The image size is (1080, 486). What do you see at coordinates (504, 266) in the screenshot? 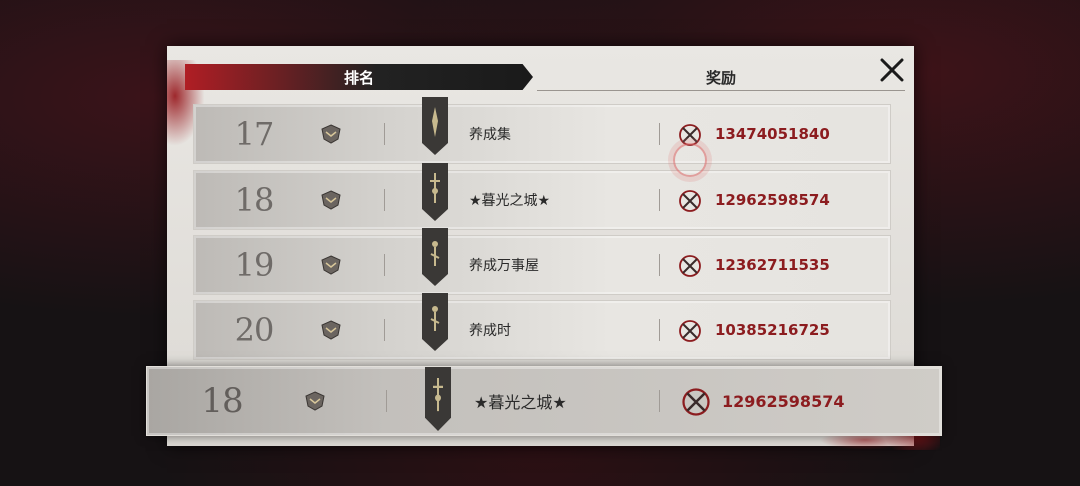
I see `guild-name: 养成万事屋` at bounding box center [504, 266].